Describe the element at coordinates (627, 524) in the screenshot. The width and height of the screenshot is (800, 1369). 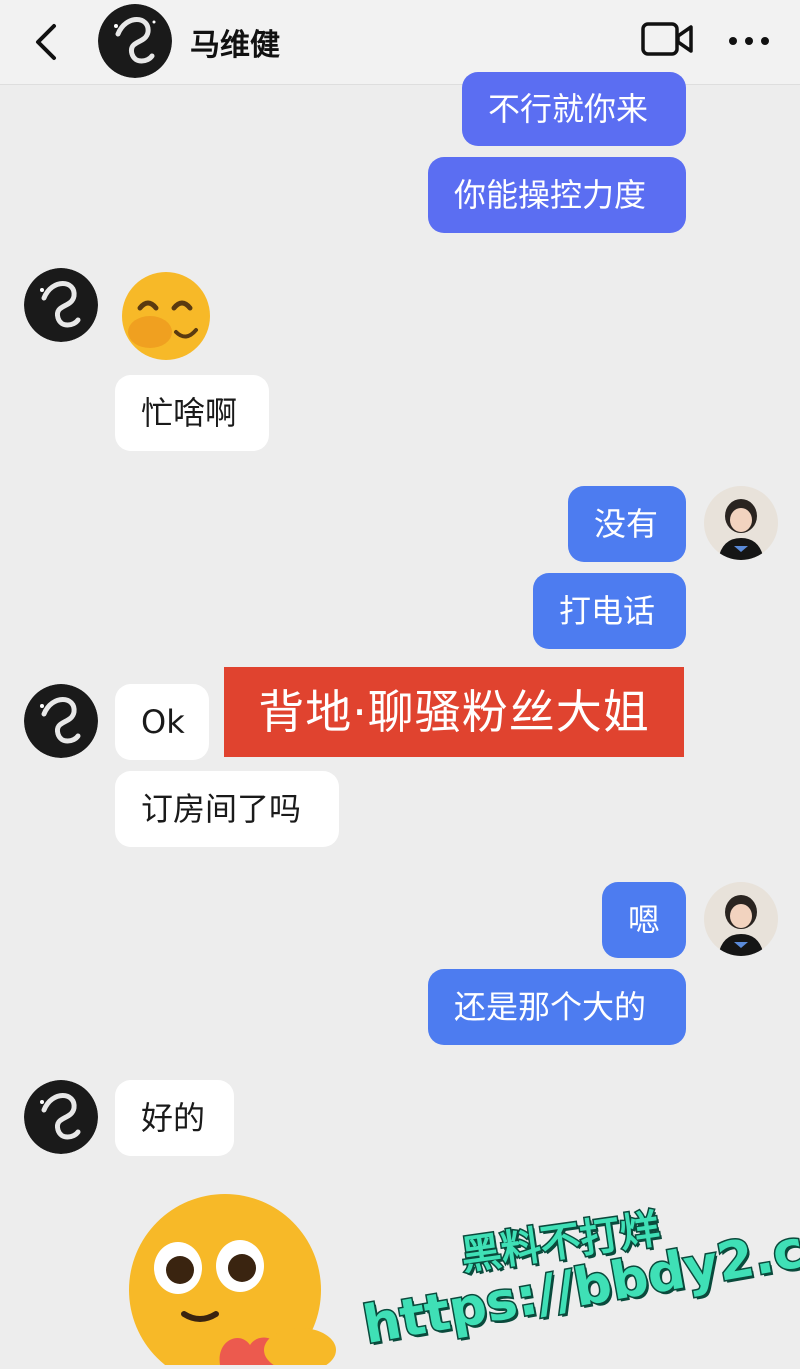
I see `message-bubble-outgoing: 没有` at that location.